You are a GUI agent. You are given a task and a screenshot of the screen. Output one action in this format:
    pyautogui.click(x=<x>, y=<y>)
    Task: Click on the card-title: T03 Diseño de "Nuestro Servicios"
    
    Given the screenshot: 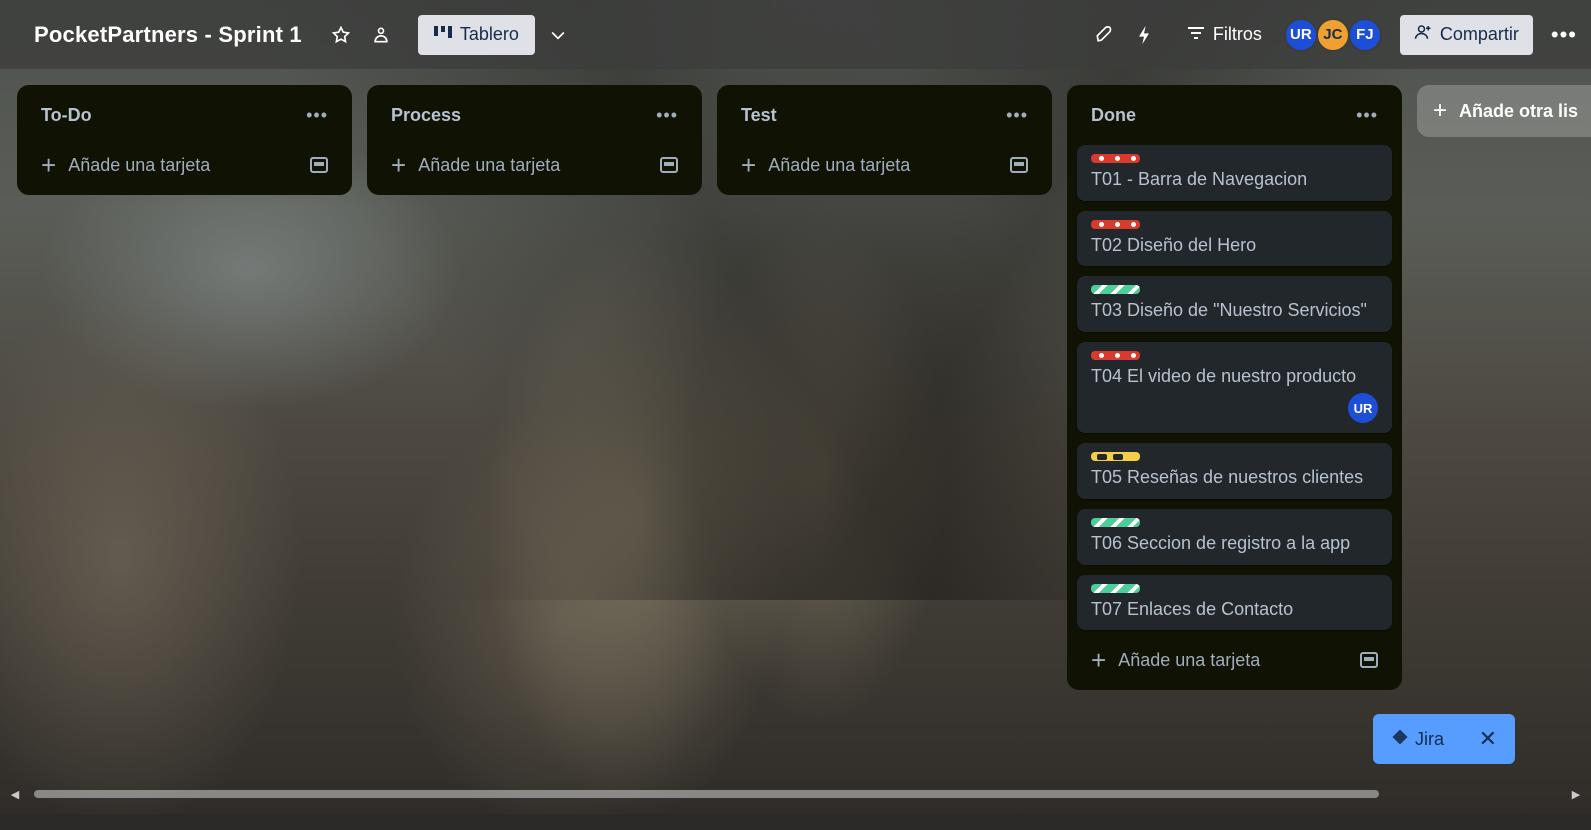 What is the action you would take?
    pyautogui.click(x=1229, y=310)
    